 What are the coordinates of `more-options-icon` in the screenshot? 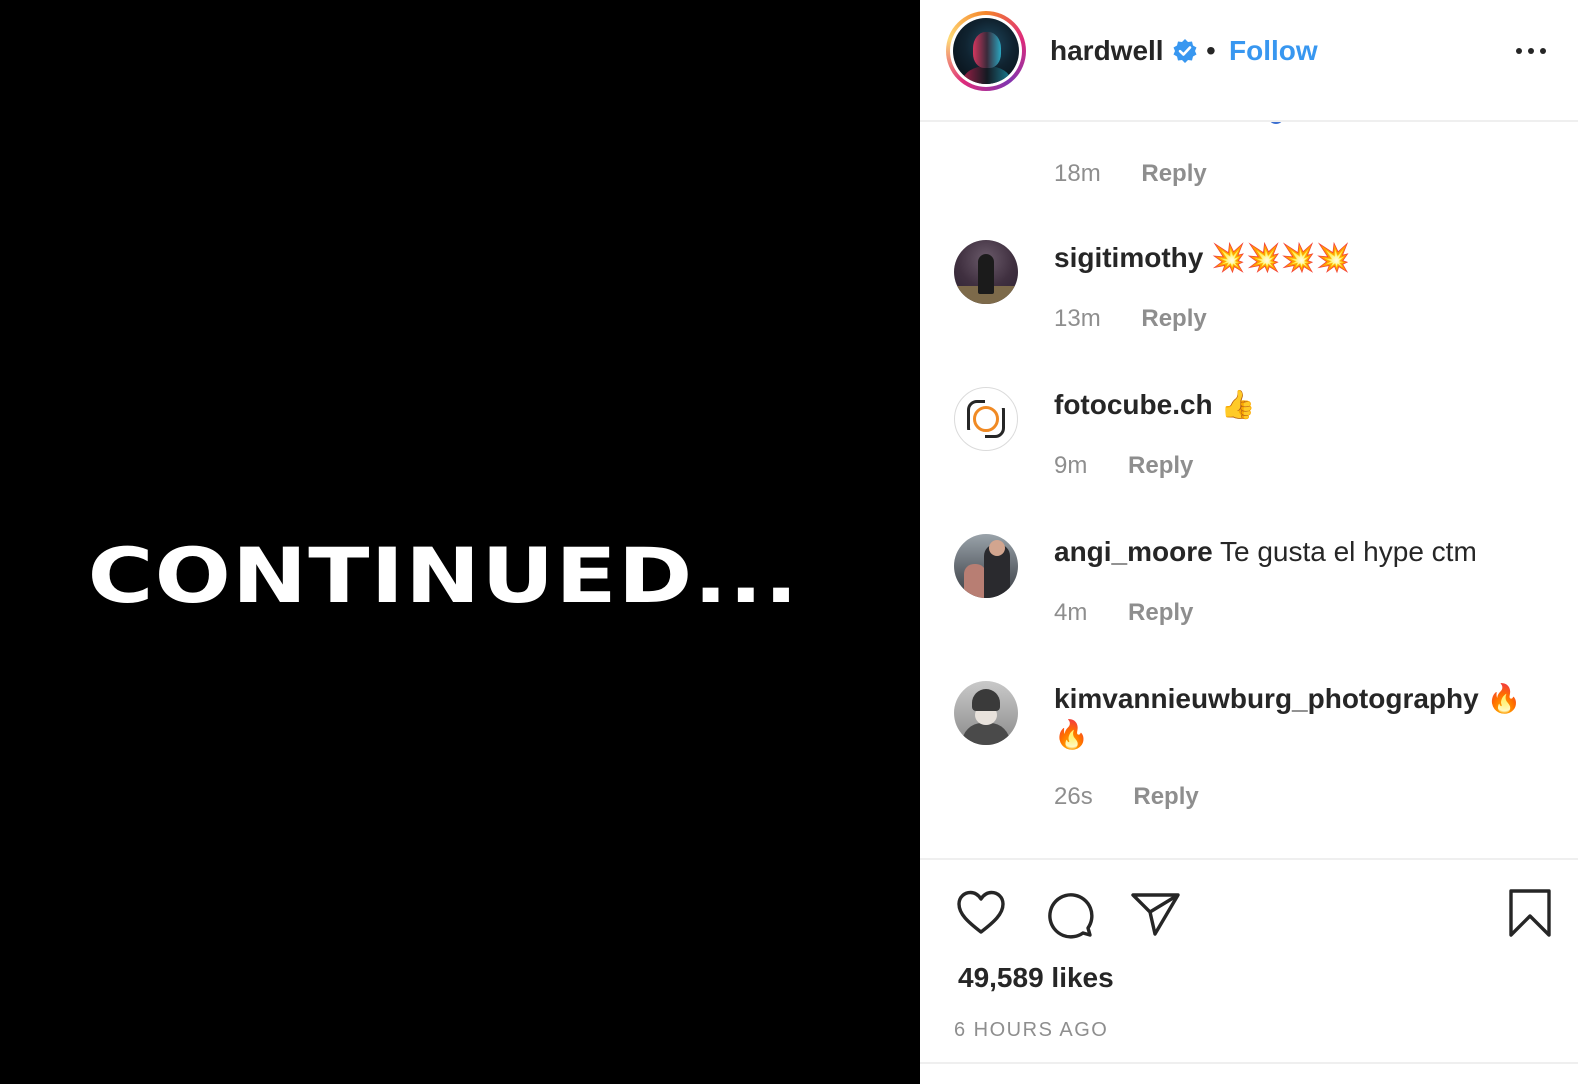 It's located at (1532, 51).